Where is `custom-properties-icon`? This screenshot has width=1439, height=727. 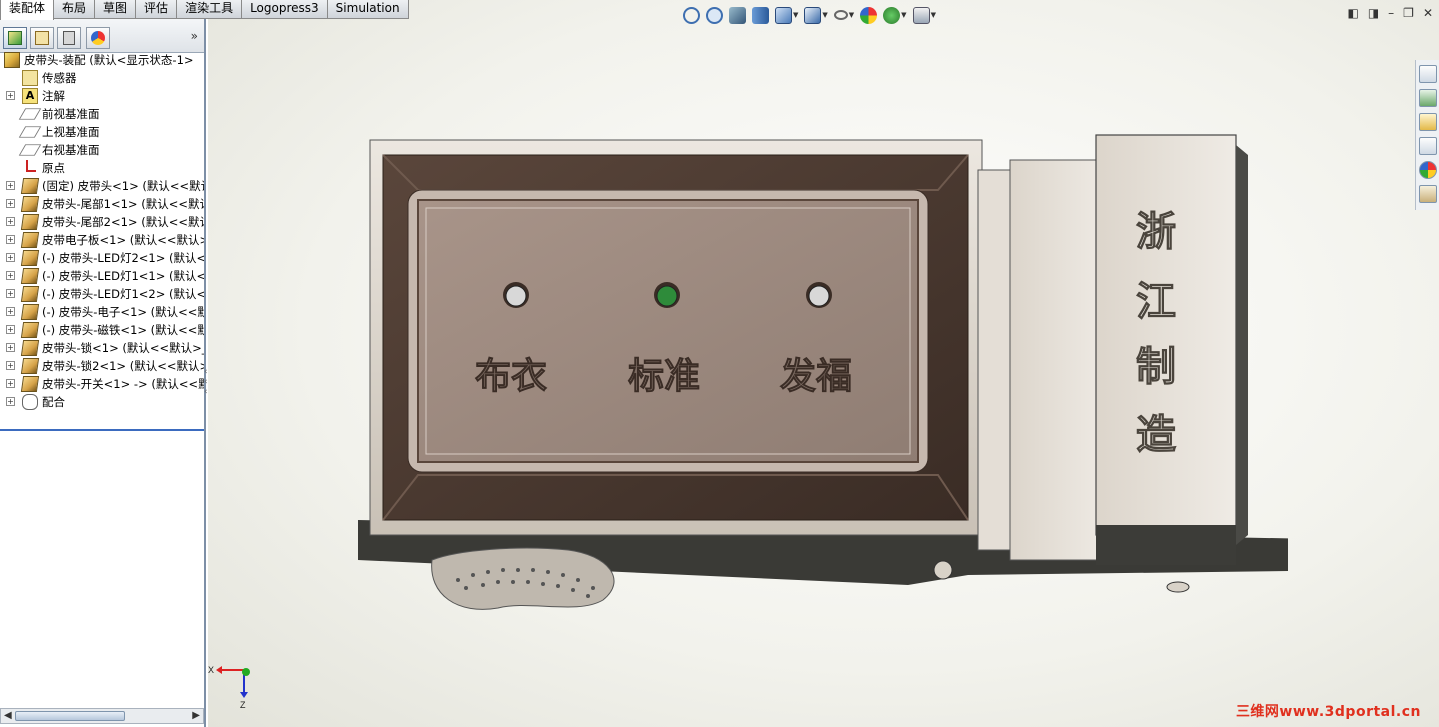
custom-properties-icon is located at coordinates (1428, 194).